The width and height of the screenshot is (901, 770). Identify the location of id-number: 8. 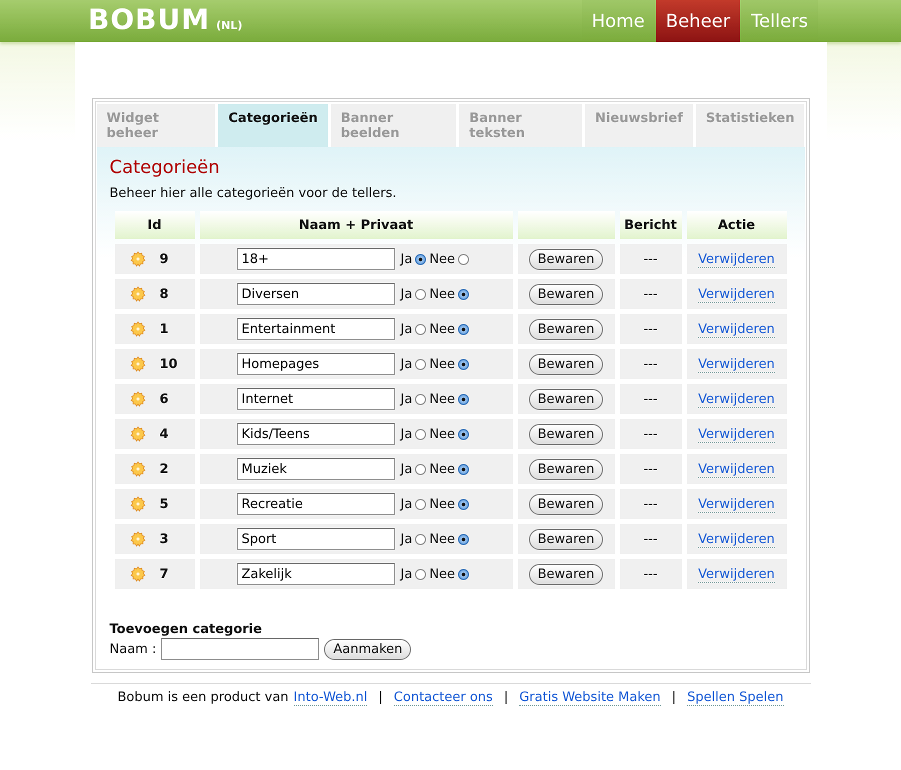
(164, 294).